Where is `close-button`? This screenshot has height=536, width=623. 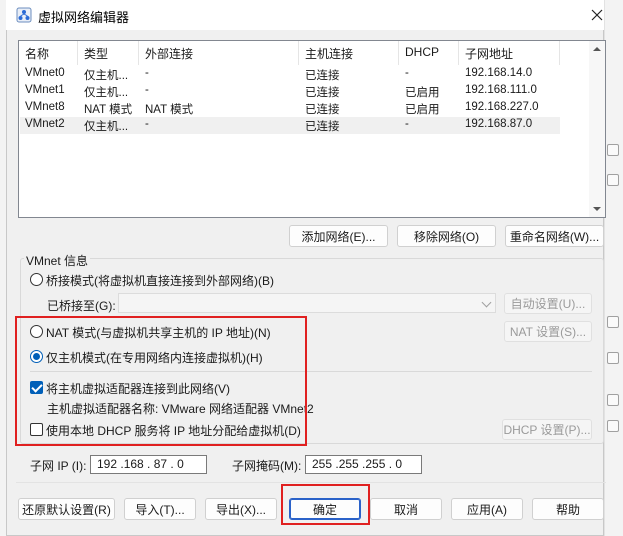 close-button is located at coordinates (597, 15).